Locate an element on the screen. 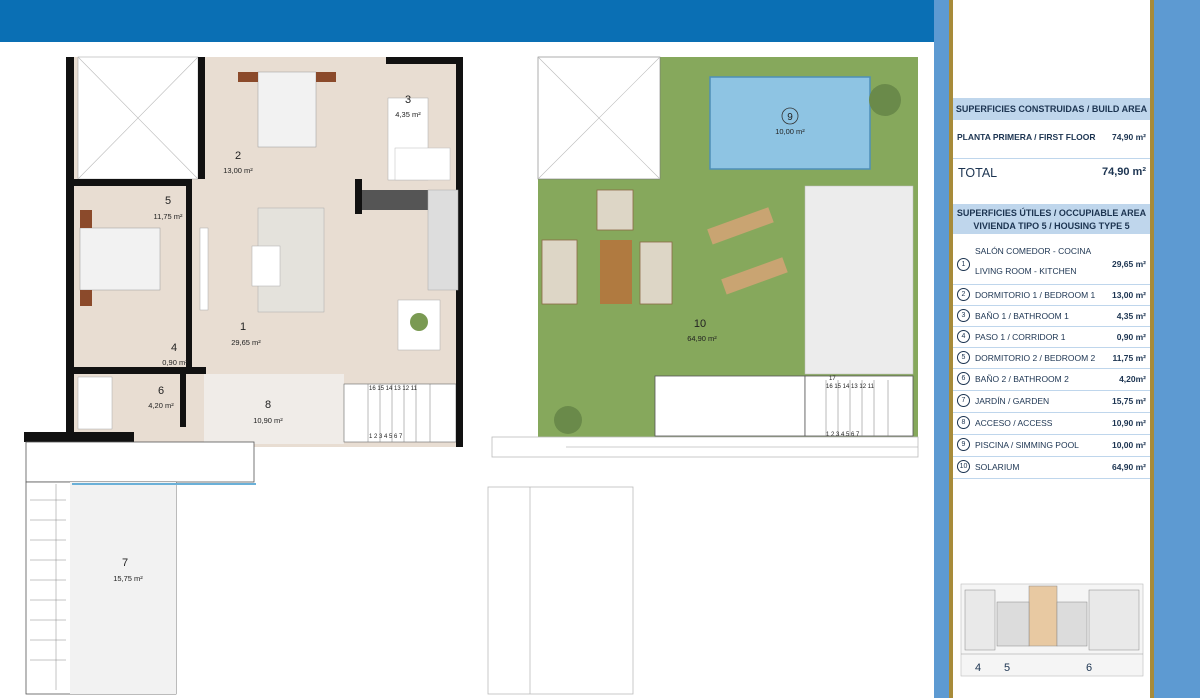  housing-type-title: VIVIENDA TIPO 5 / HOUSING TYPE 5 is located at coordinates (1051, 226).